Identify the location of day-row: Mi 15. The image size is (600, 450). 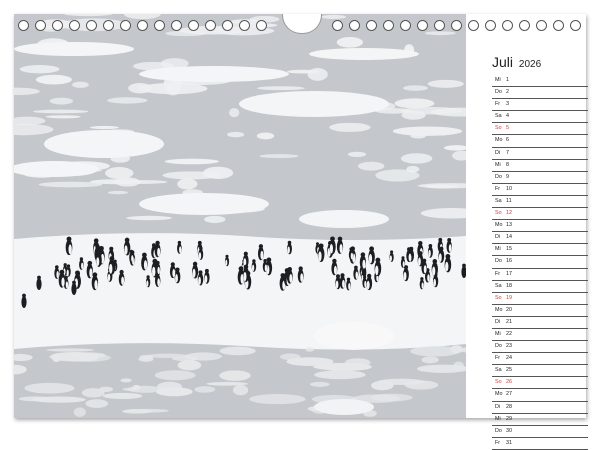
(540, 250).